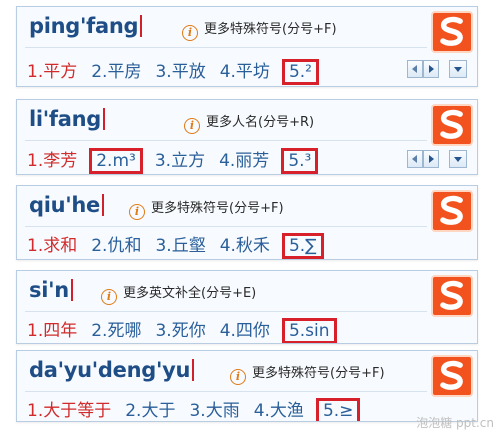  I want to click on candidate-4: 4.大渔, so click(279, 408).